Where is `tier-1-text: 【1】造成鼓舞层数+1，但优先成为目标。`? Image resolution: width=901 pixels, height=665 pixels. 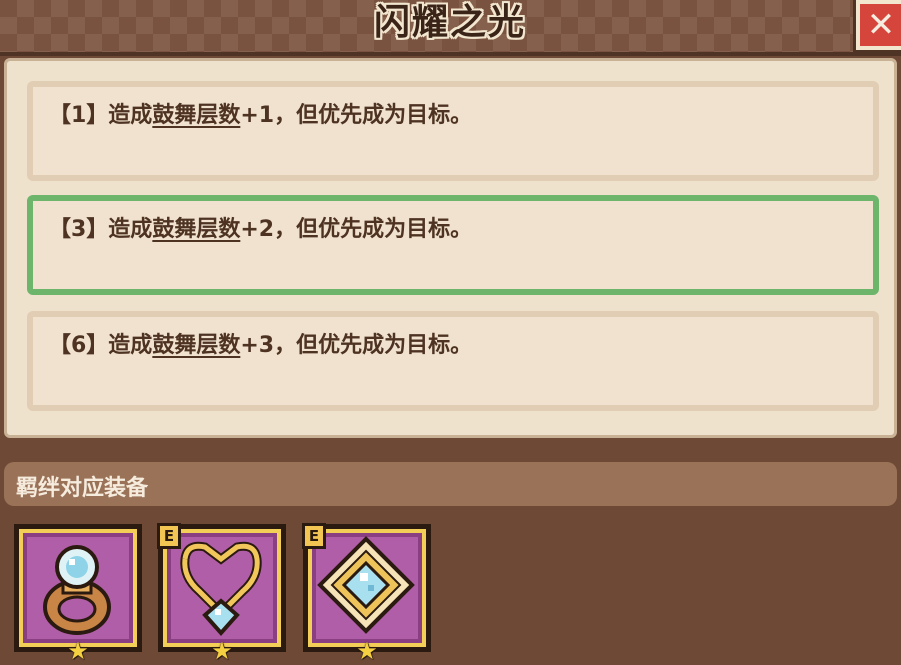
tier-1-text: 【1】造成鼓舞层数+1，但优先成为目标。 is located at coordinates (260, 113).